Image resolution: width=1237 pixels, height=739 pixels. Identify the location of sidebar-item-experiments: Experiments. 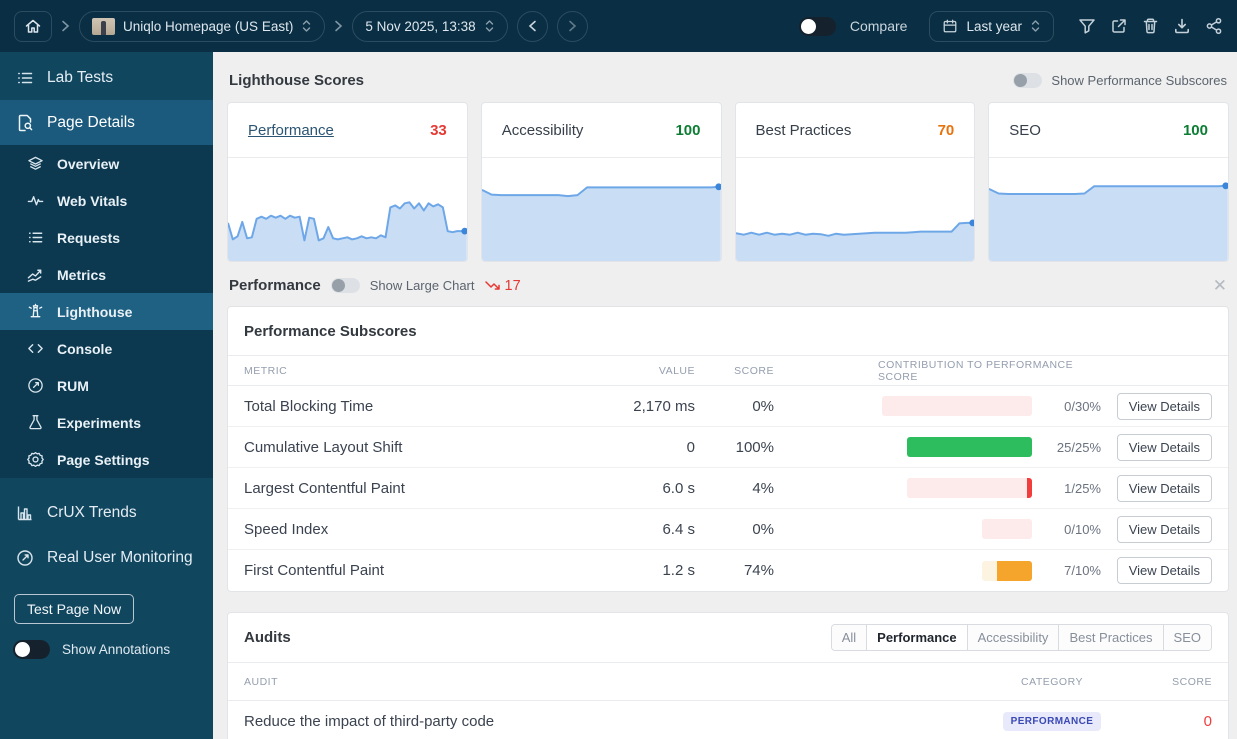
(106, 422).